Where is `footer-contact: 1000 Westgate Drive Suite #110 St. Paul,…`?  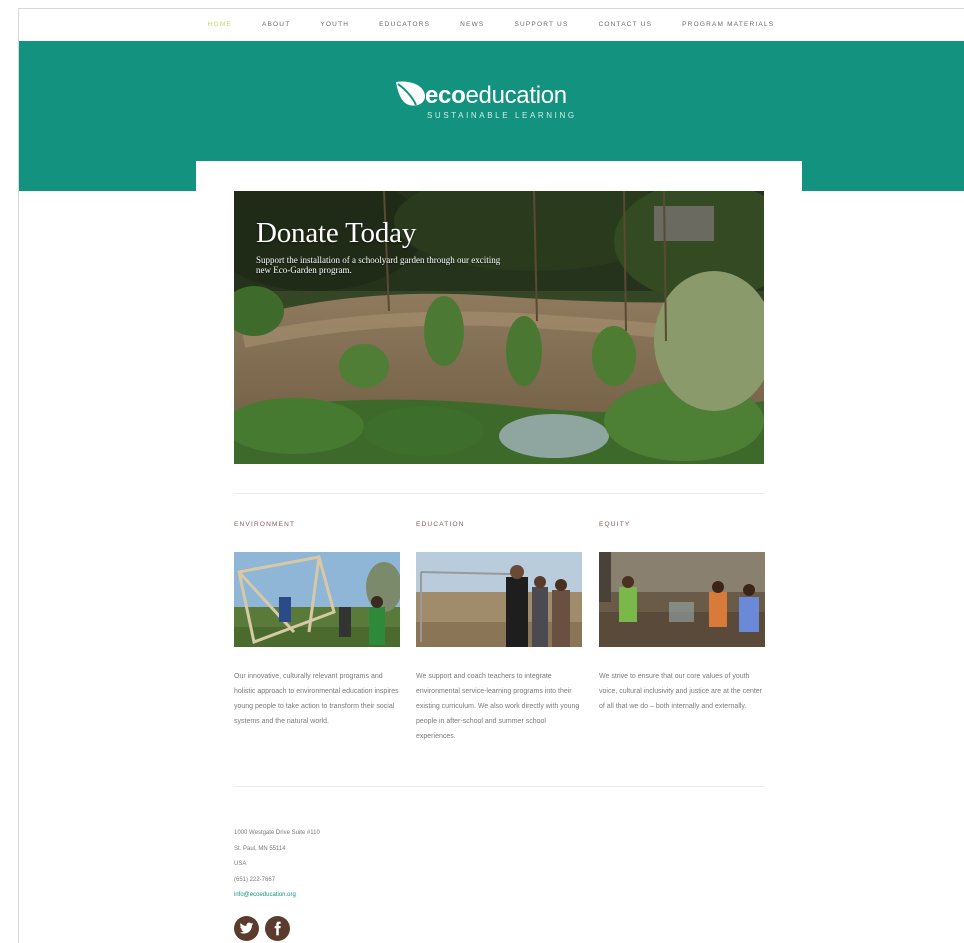 footer-contact: 1000 Westgate Drive Suite #110 St. Paul,… is located at coordinates (334, 865).